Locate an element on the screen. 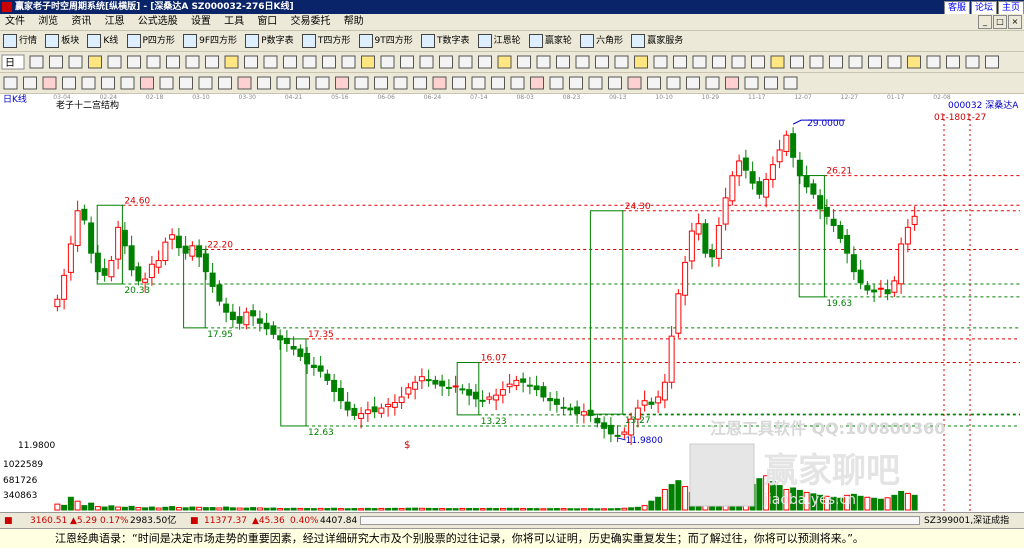 The image size is (1024, 548). t-table-button: T数字表 is located at coordinates (444, 41).